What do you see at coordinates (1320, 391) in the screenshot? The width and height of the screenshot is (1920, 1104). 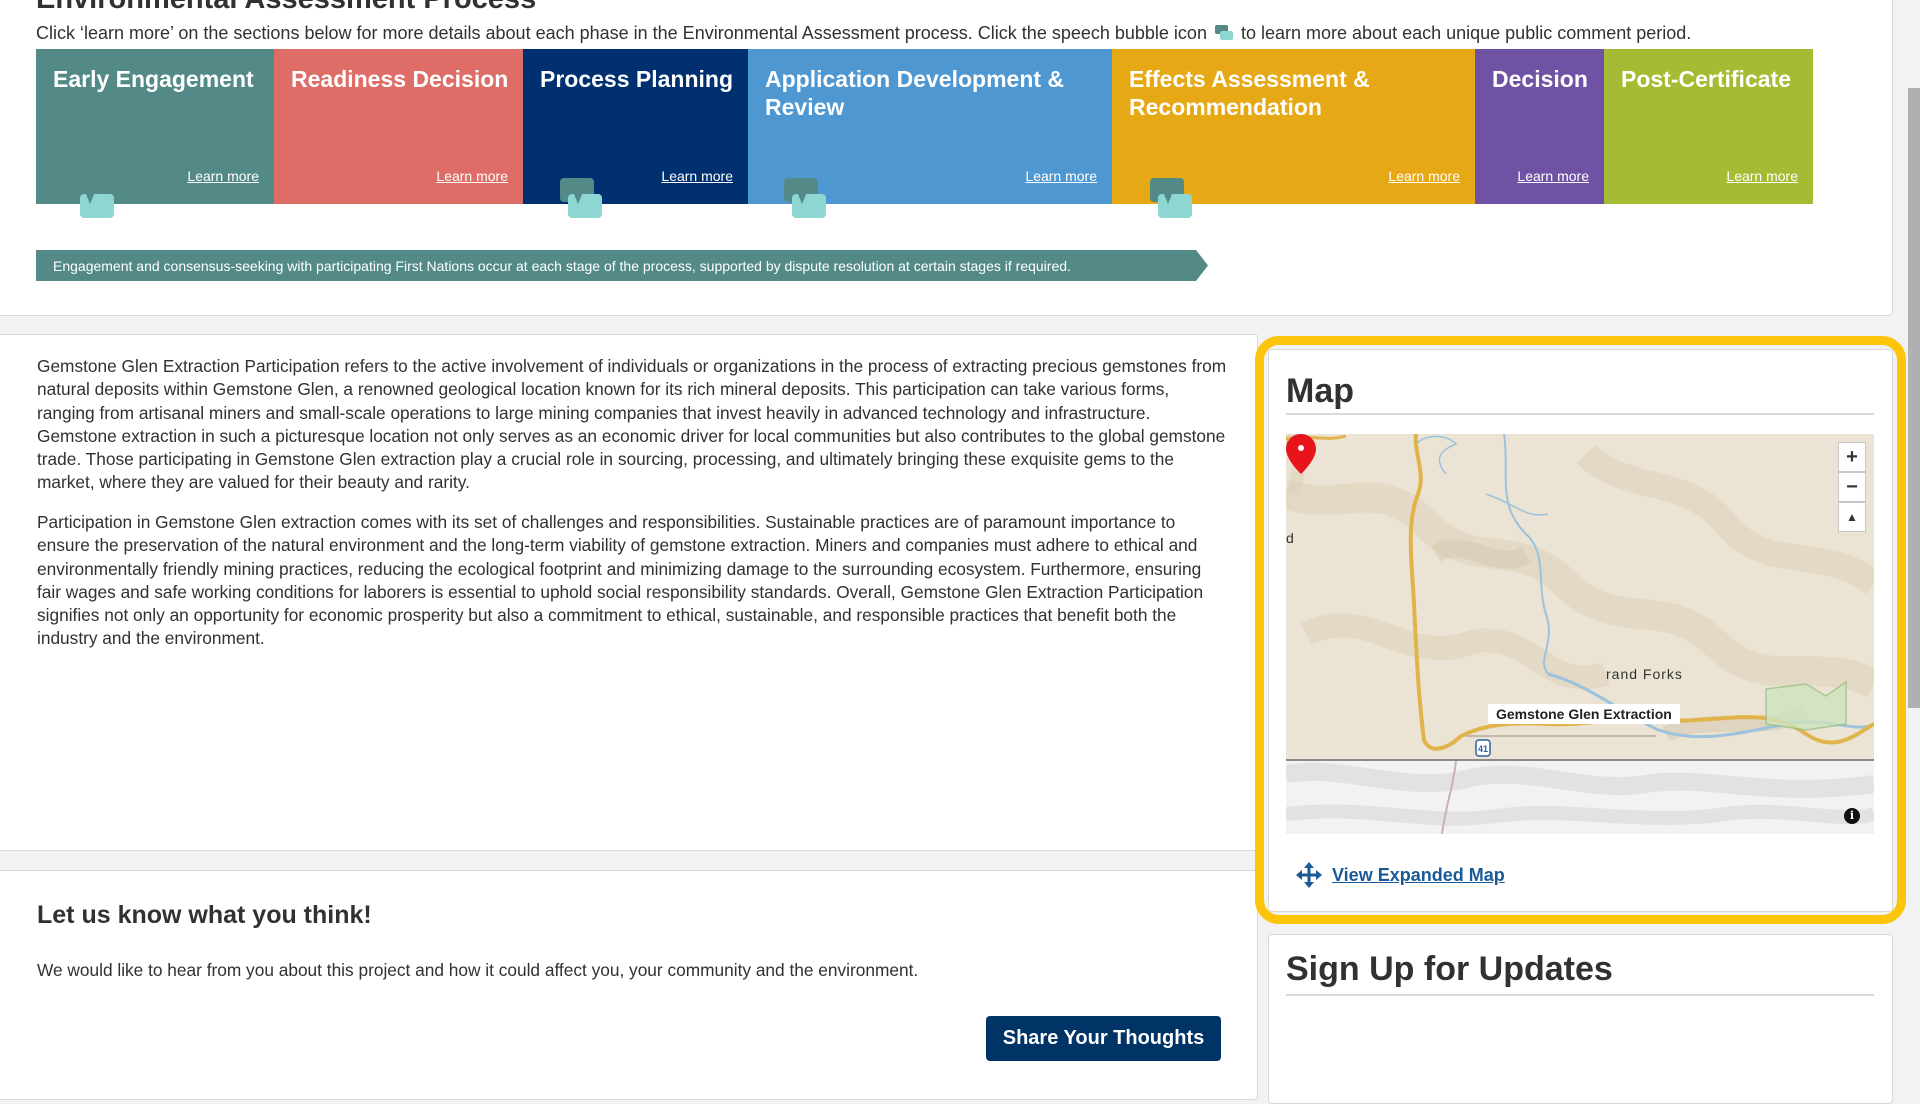 I see `map-title: Map` at bounding box center [1320, 391].